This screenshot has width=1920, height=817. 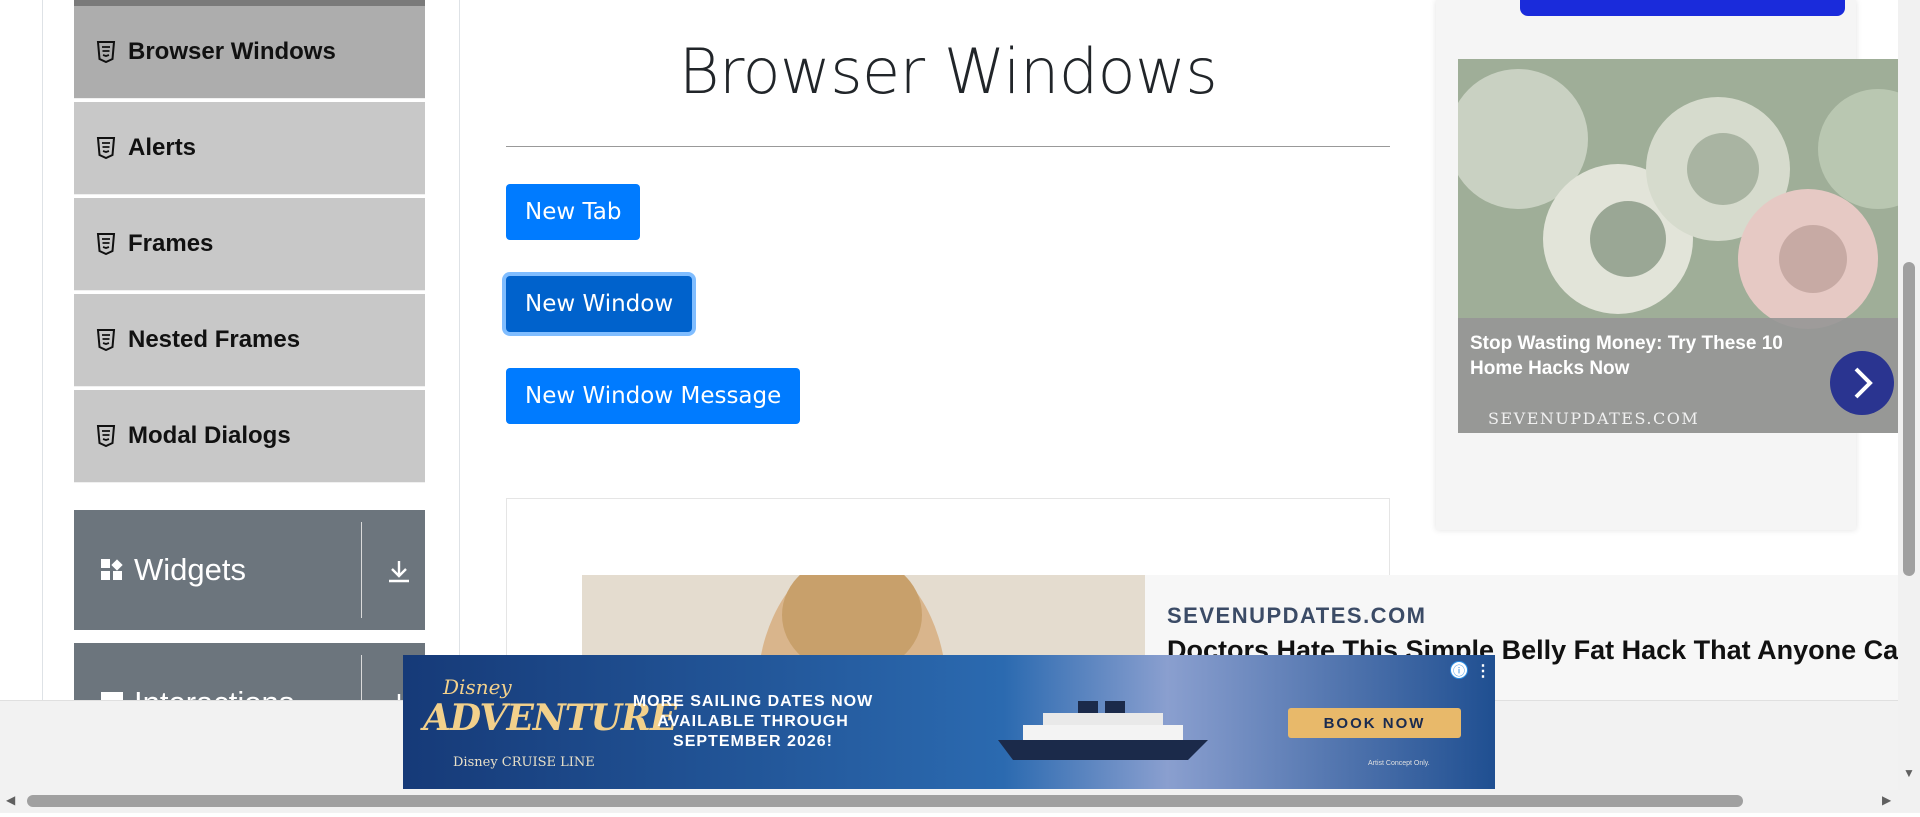 I want to click on sidebar-item-modal-dialogs: Modal Dialogs, so click(x=249, y=436).